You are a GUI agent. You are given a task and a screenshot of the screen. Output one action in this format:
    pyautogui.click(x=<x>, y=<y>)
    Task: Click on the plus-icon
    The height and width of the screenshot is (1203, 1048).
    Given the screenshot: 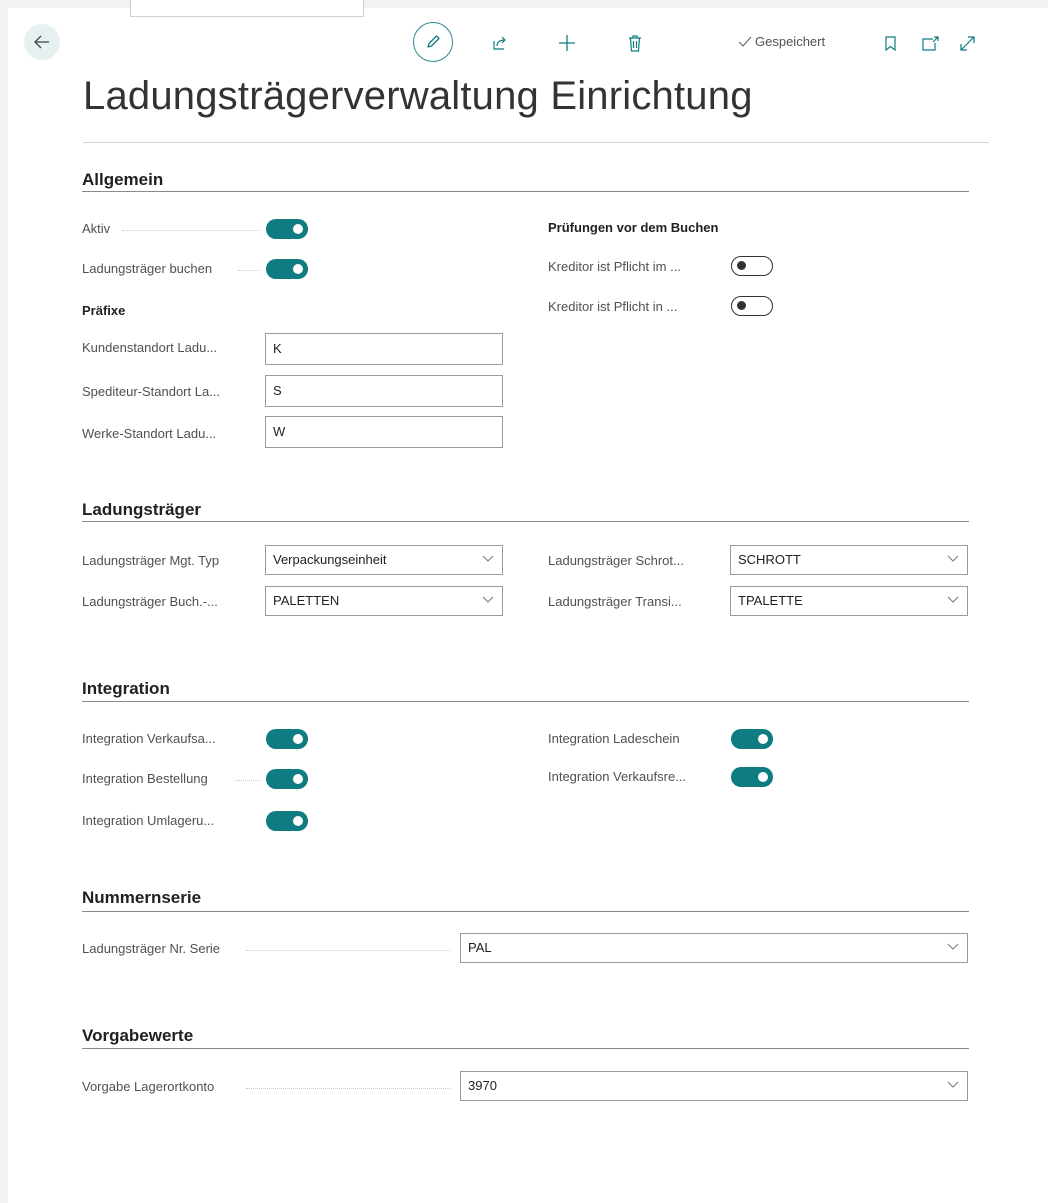 What is the action you would take?
    pyautogui.click(x=567, y=43)
    